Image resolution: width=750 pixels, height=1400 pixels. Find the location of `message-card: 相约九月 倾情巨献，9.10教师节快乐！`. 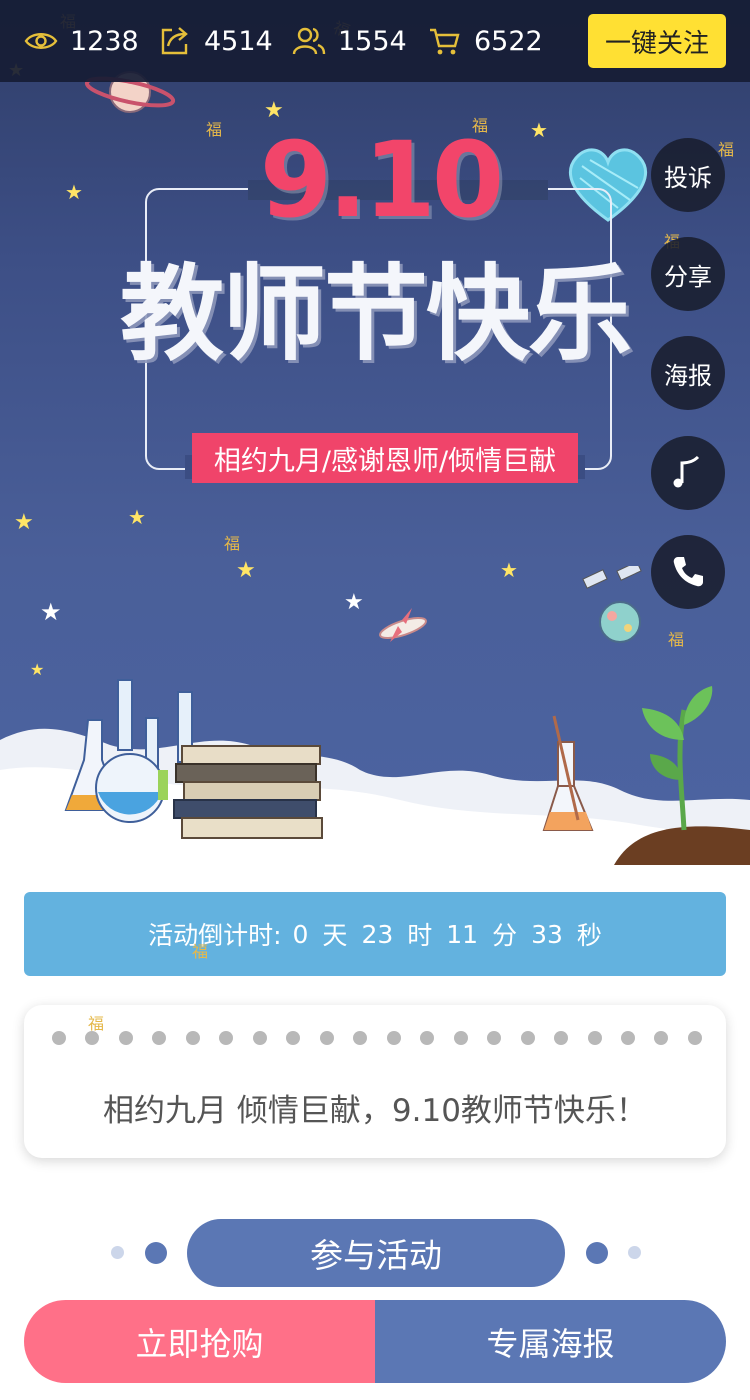

message-card: 相约九月 倾情巨献，9.10教师节快乐！ is located at coordinates (375, 1081).